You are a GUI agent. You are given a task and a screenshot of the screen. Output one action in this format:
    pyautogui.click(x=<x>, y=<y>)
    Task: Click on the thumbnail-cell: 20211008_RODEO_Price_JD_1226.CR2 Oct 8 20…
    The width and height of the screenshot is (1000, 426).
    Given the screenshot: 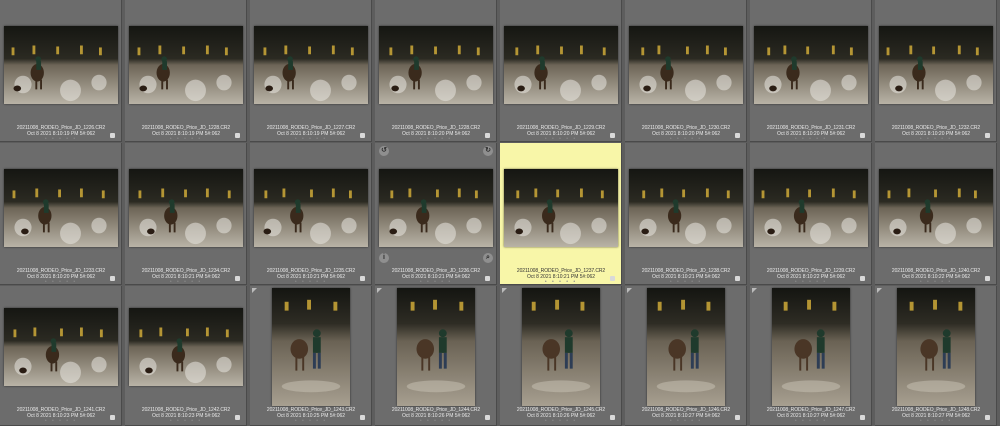 What is the action you would take?
    pyautogui.click(x=61, y=71)
    